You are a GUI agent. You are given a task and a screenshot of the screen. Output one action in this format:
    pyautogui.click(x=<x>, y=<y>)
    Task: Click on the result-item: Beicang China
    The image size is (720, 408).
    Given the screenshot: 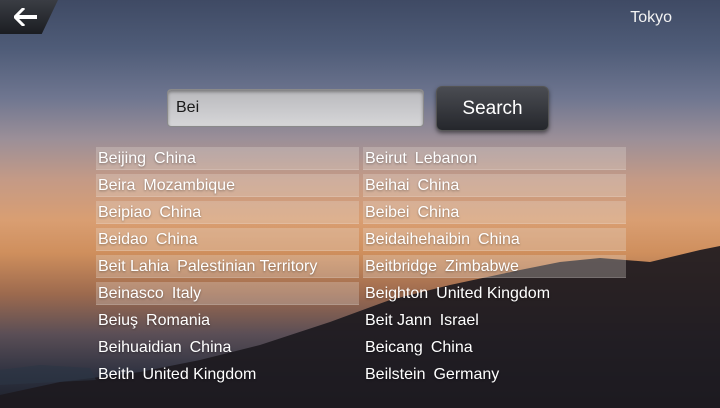 What is the action you would take?
    pyautogui.click(x=494, y=347)
    